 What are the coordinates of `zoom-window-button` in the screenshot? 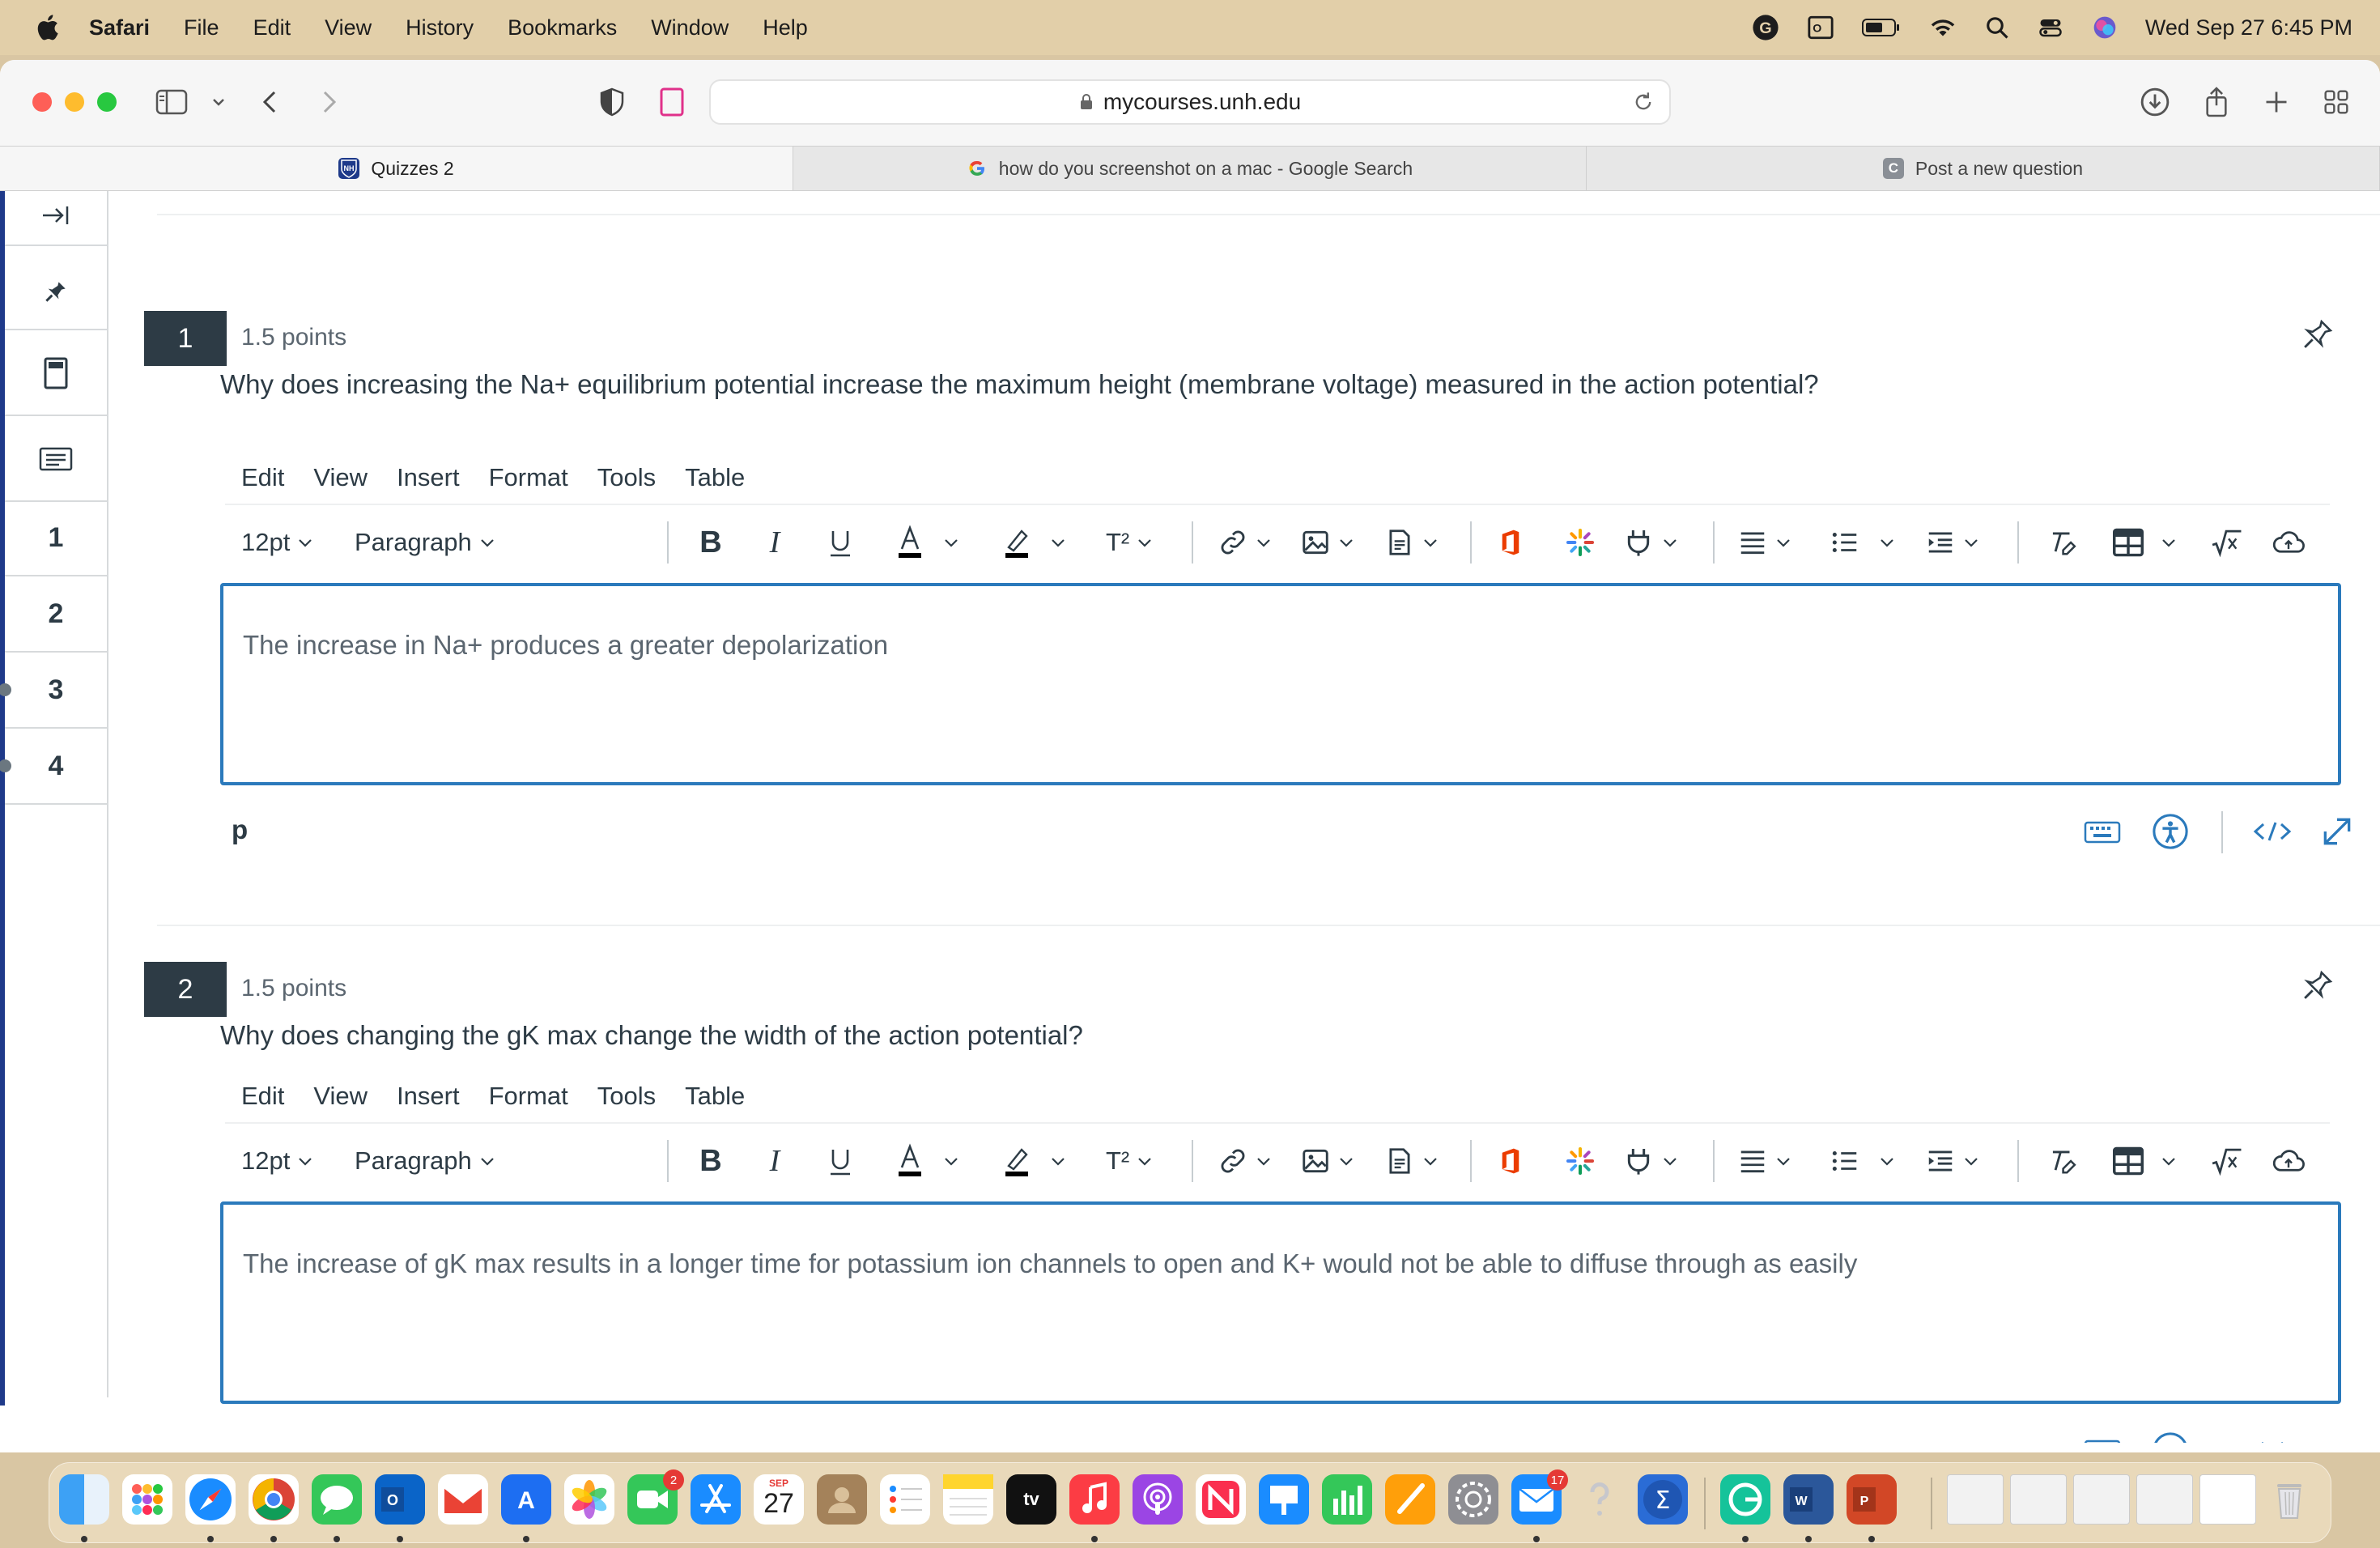 It's located at (107, 102).